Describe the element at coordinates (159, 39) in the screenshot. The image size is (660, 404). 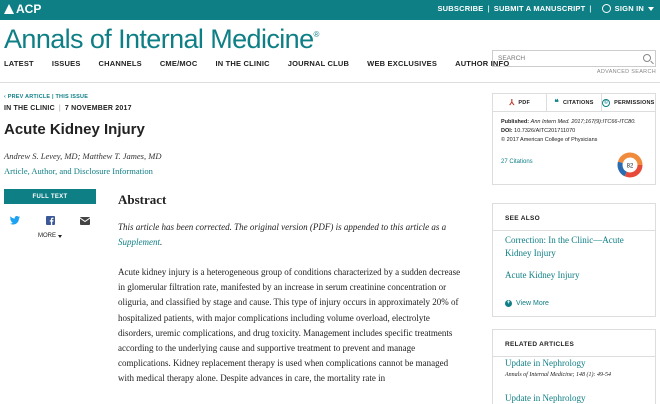
I see `journal-title: Annals of Internal Medicine` at that location.